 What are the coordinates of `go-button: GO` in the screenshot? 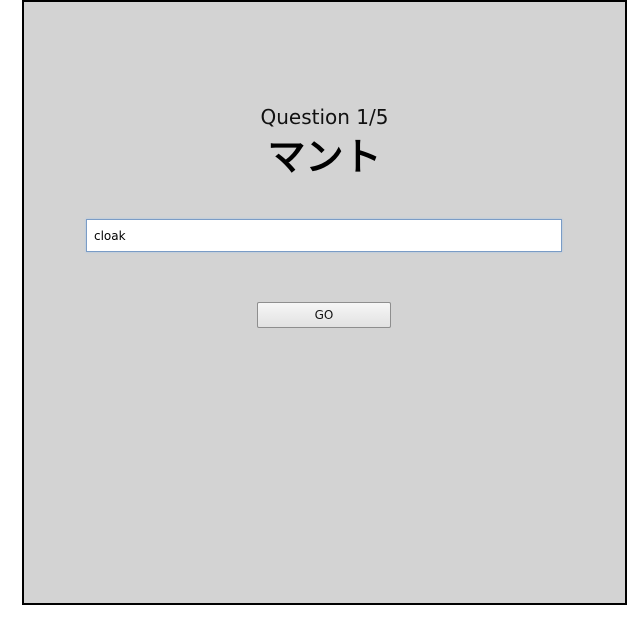 It's located at (324, 315).